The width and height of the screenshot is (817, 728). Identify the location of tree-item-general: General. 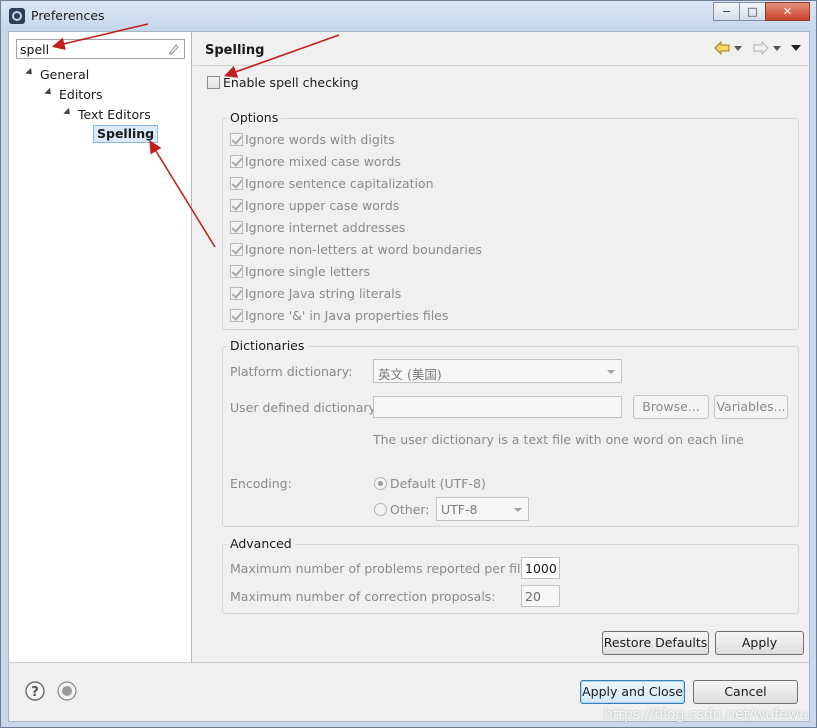
(64, 74).